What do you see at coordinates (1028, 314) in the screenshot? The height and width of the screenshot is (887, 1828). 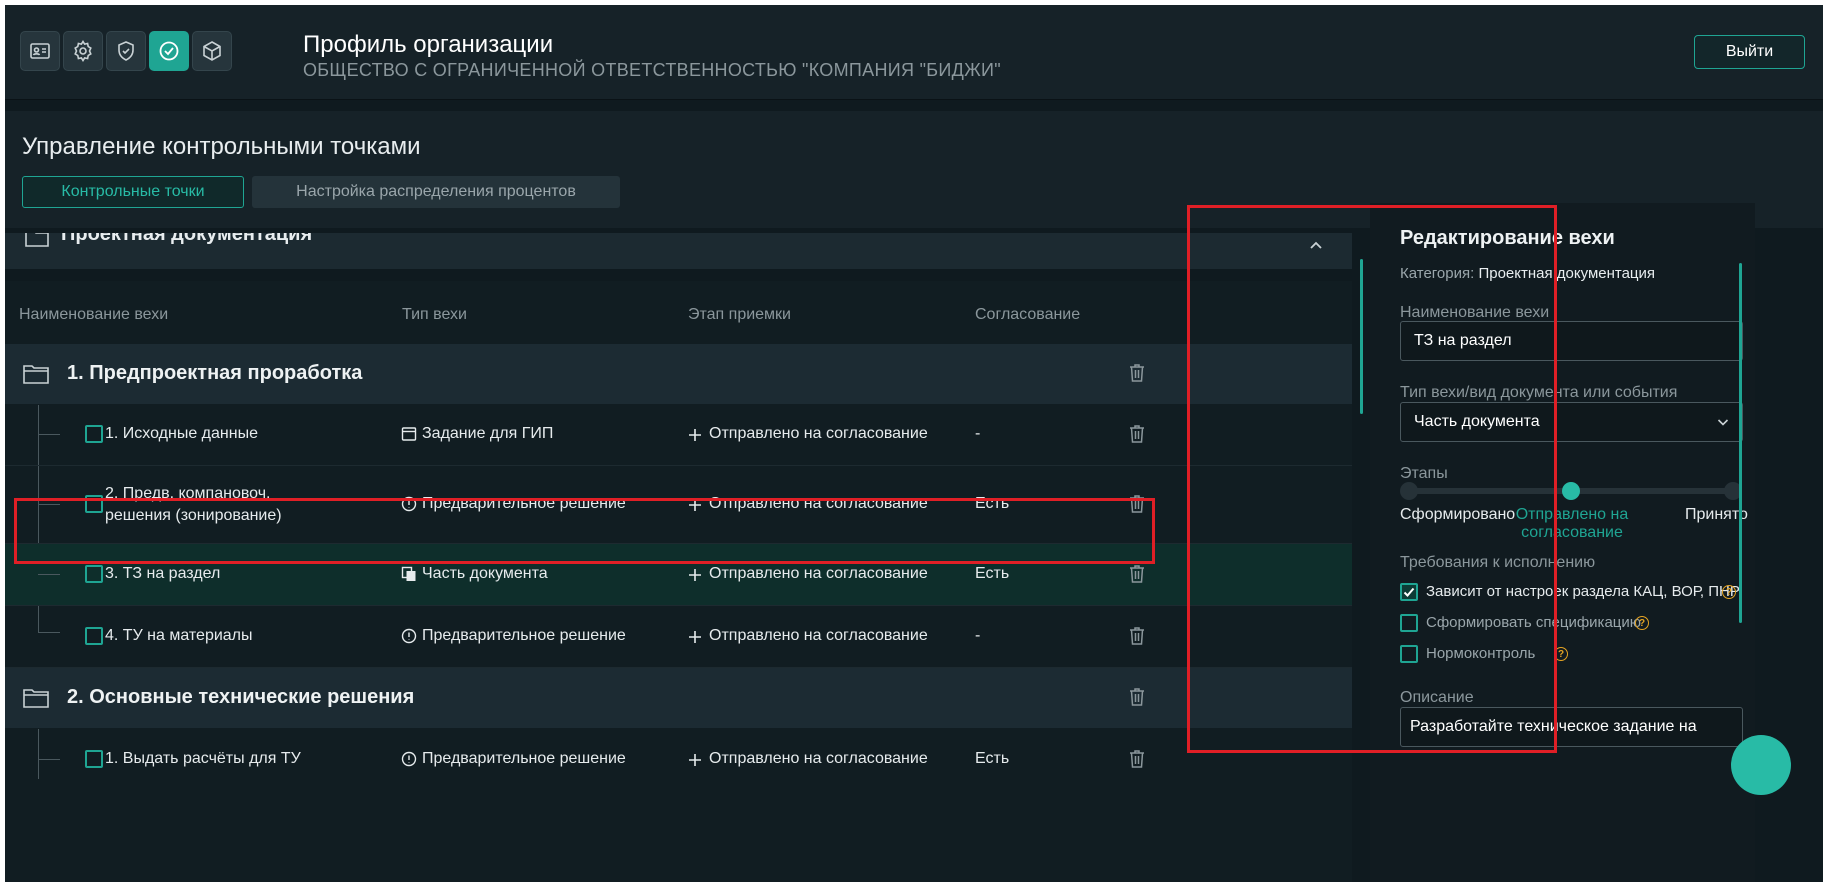 I see `column-header-approval: Согласование` at bounding box center [1028, 314].